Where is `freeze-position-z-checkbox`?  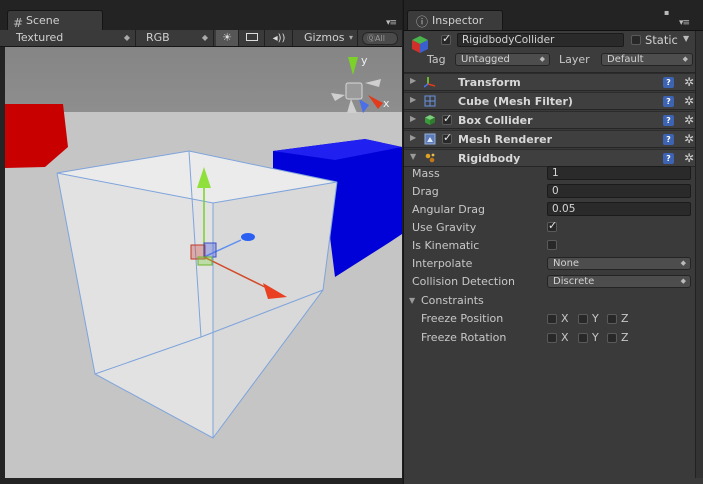 freeze-position-z-checkbox is located at coordinates (612, 319).